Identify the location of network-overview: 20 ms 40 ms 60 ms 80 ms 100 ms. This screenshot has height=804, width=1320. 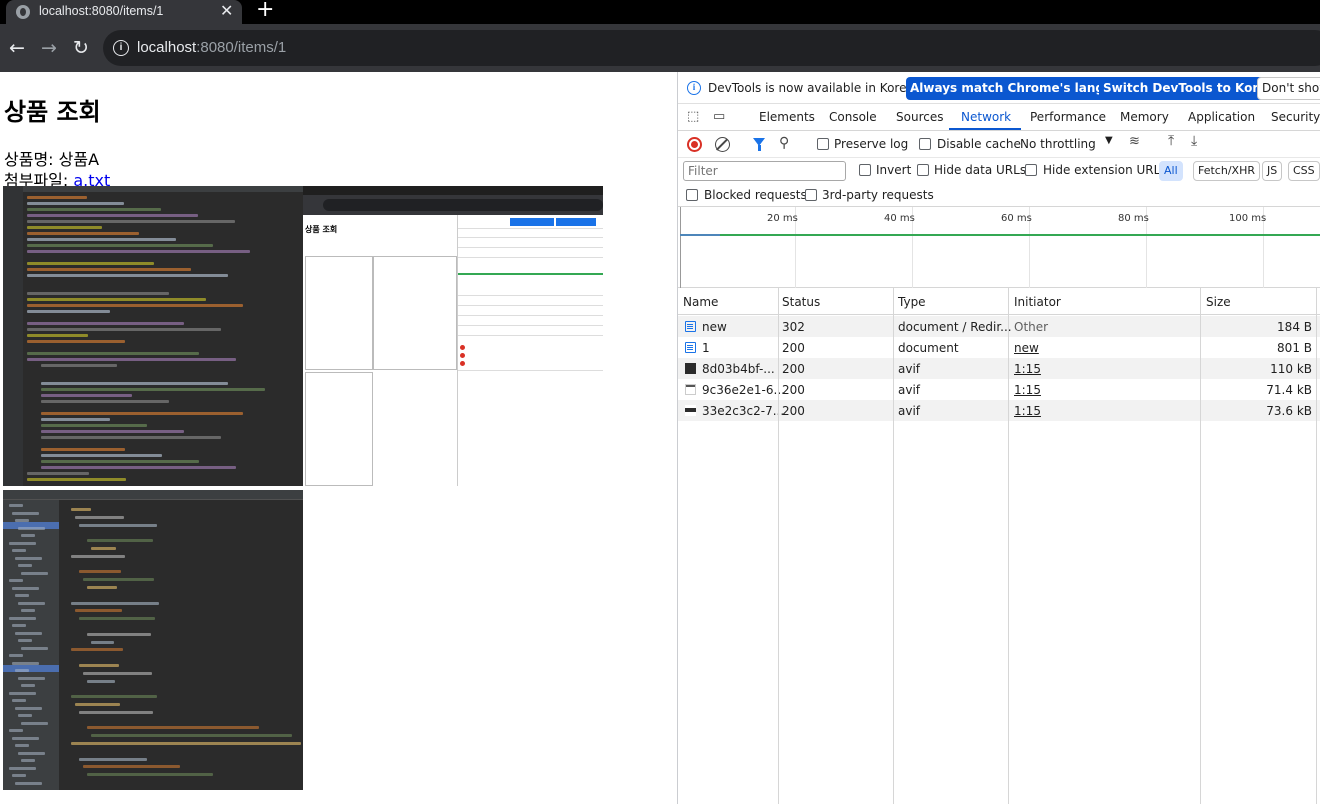
(999, 247).